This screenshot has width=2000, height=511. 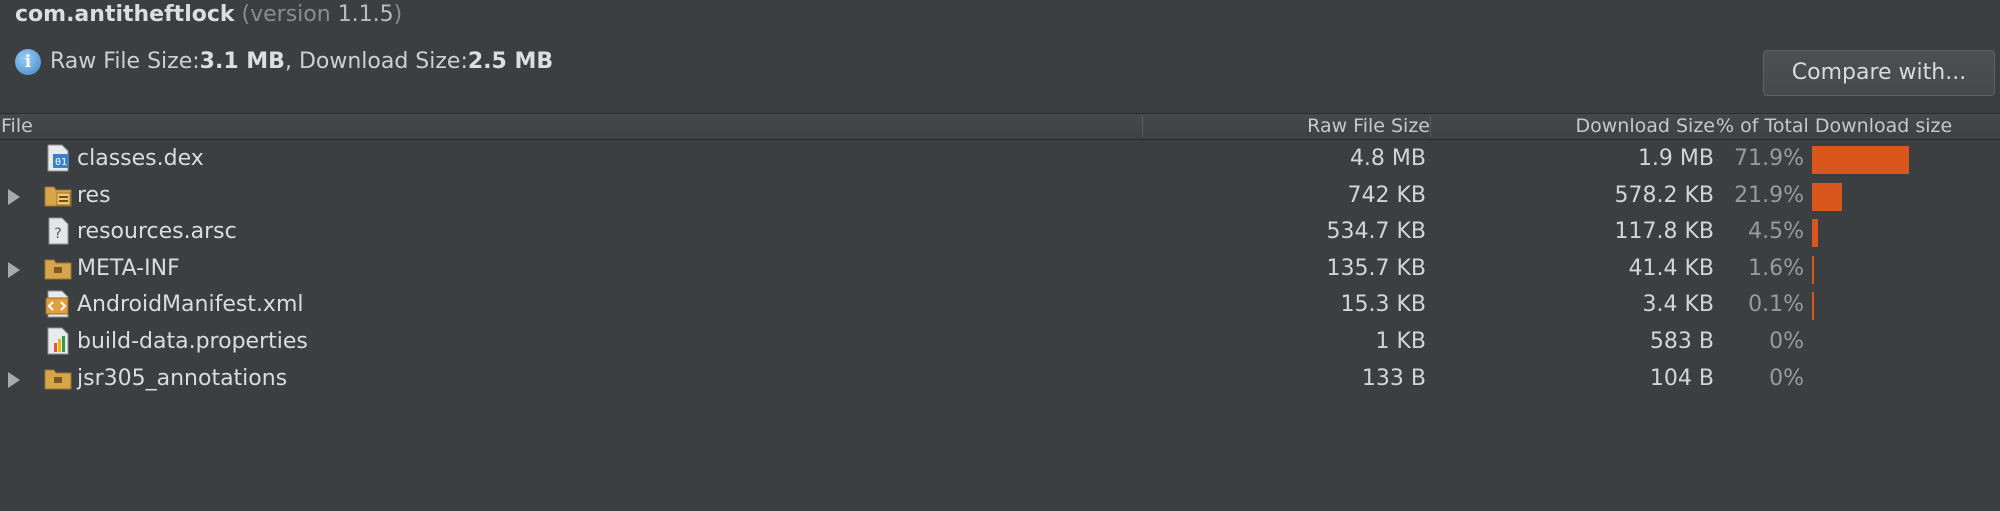 I want to click on properties-file-icon, so click(x=58, y=341).